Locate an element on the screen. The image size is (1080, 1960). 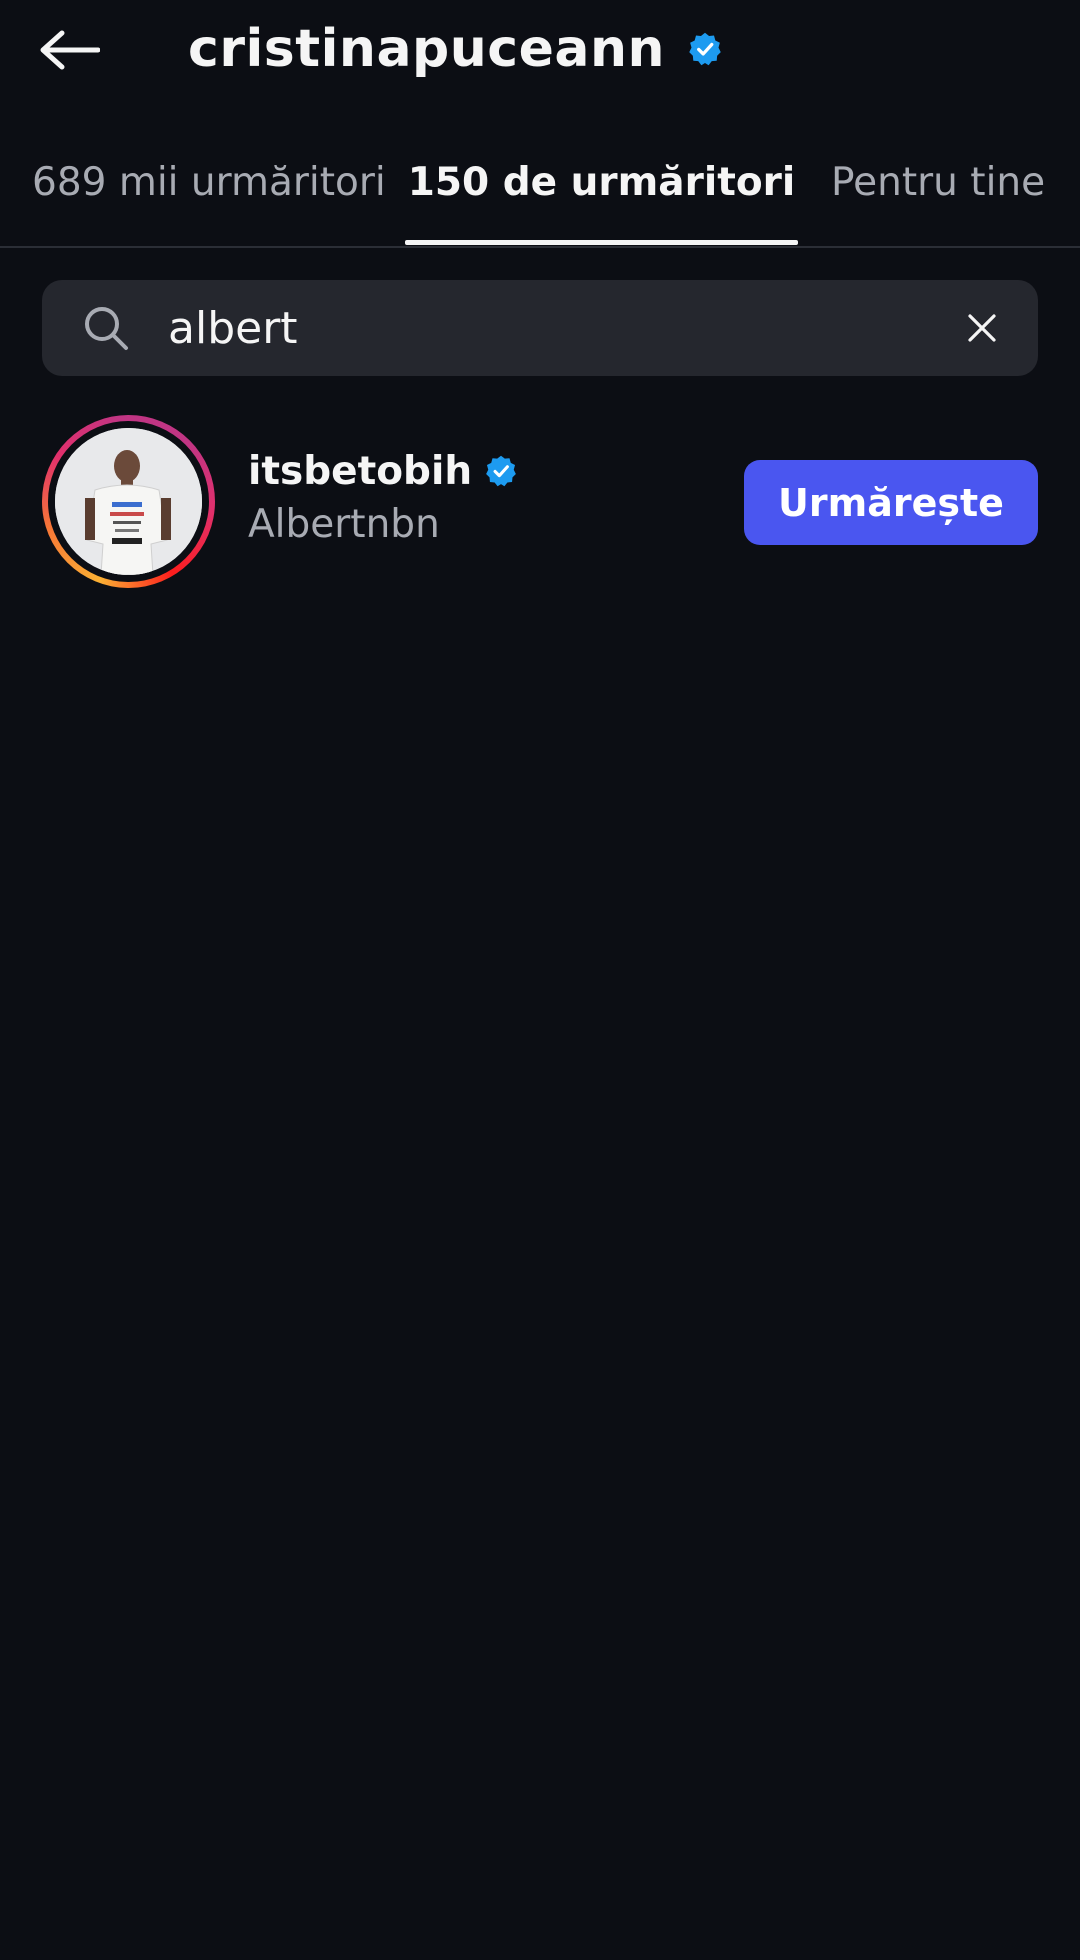
profile-title-group: cristinapuceann is located at coordinates (455, 49).